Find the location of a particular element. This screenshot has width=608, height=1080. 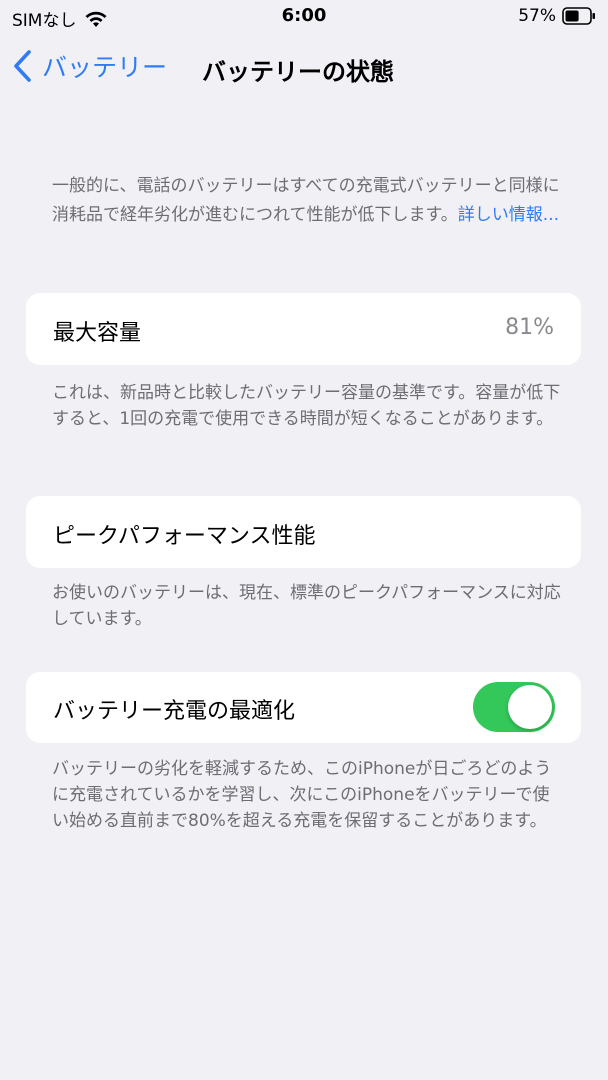

status-time: 6:00 is located at coordinates (304, 15).